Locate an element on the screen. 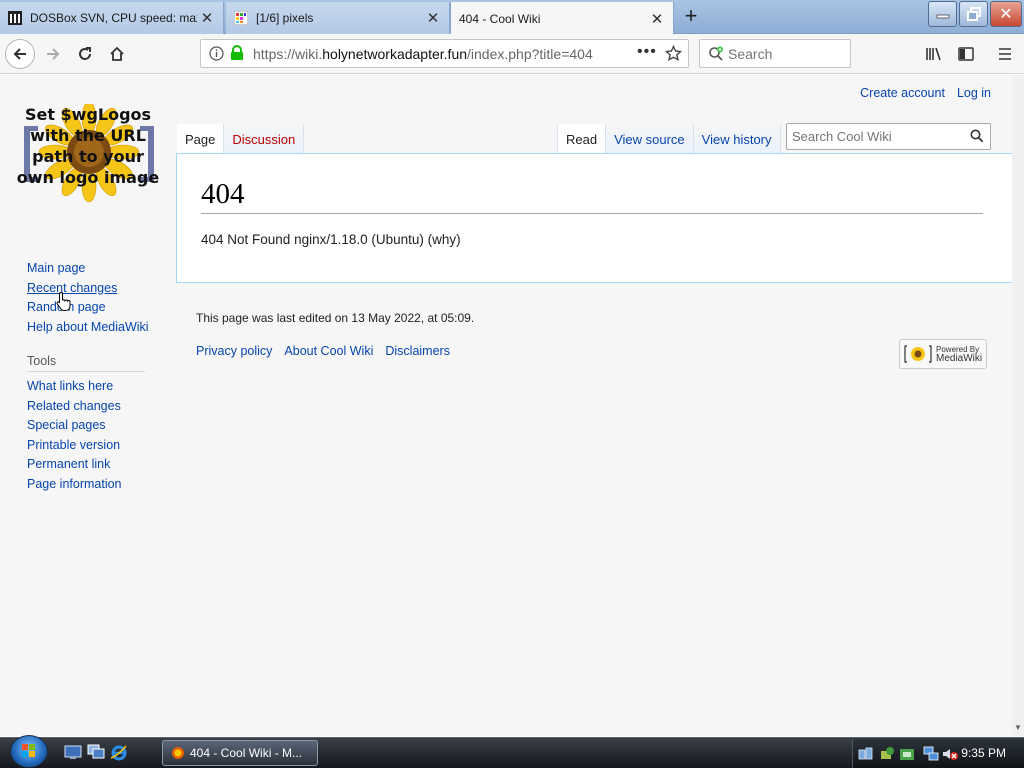 This screenshot has width=1024, height=768. disclaimers-link: Disclaimers is located at coordinates (417, 351).